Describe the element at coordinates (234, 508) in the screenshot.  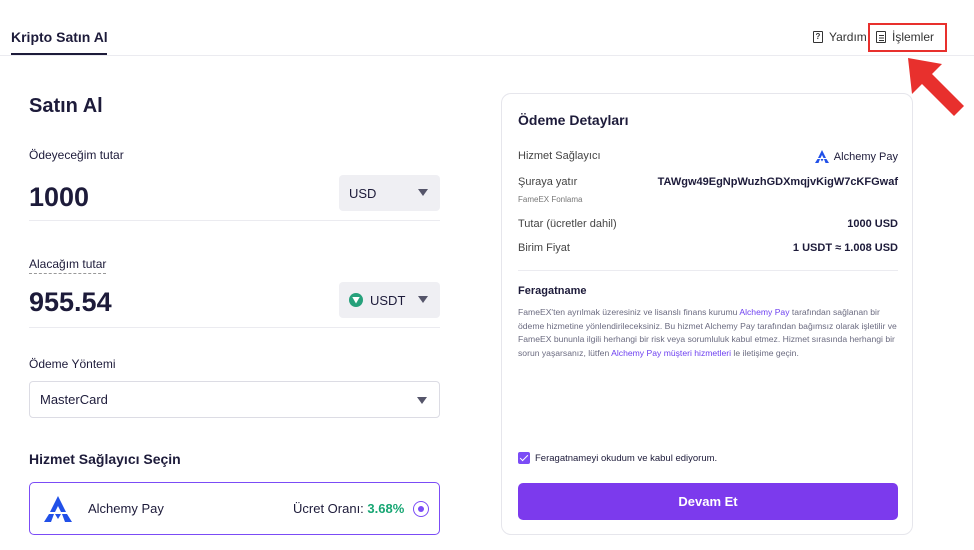
I see `provider-option: Alchemy Pay Ücret Oranı: 3.68%` at that location.